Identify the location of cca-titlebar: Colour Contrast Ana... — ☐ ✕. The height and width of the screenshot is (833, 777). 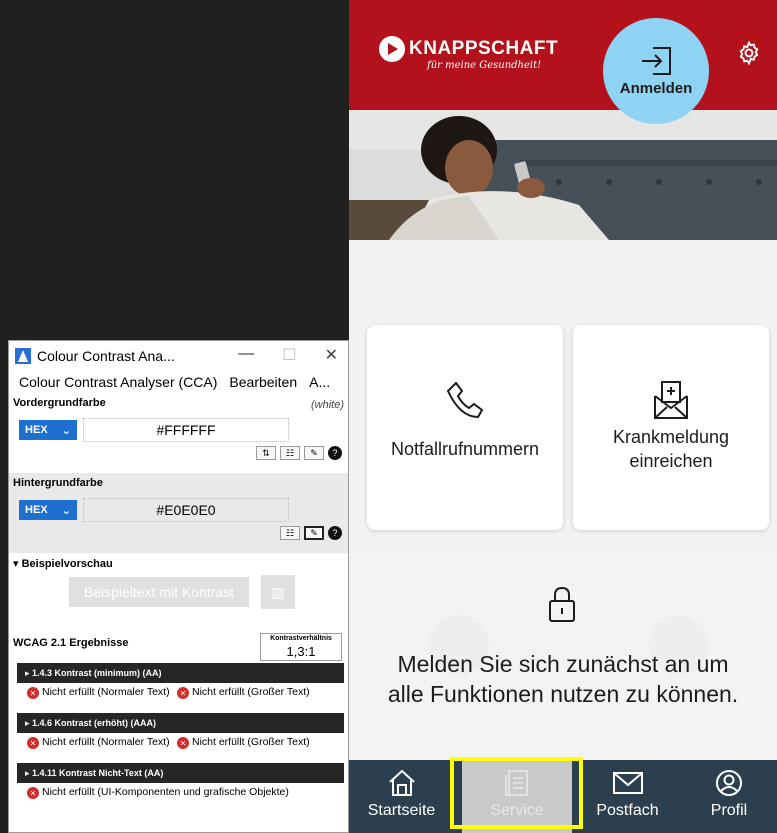
(178, 356).